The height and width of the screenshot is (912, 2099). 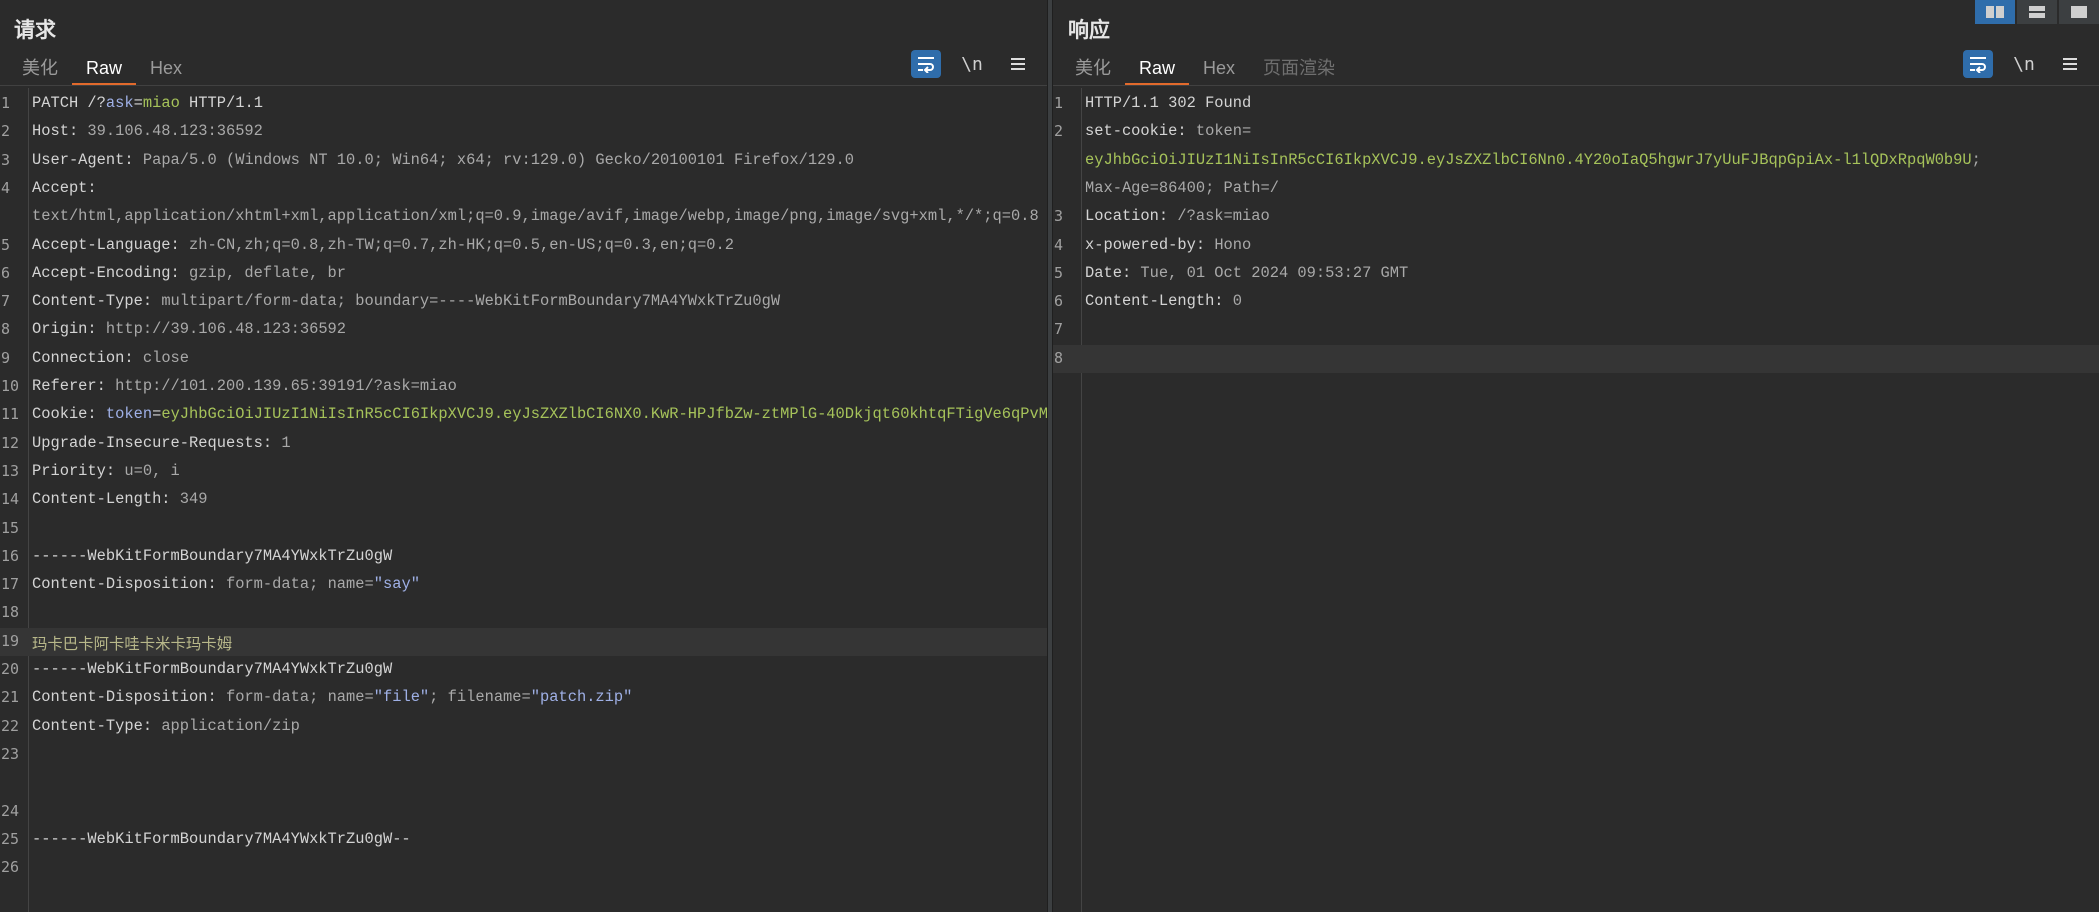 What do you see at coordinates (1576, 246) in the screenshot?
I see `code-line: 4 x-powered-by: Hono` at bounding box center [1576, 246].